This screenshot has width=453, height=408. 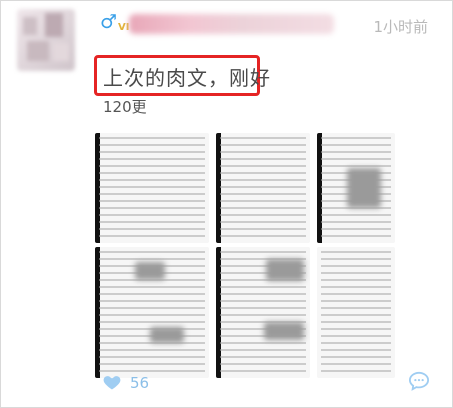 What do you see at coordinates (109, 22) in the screenshot?
I see `gender-male-icon: ♂` at bounding box center [109, 22].